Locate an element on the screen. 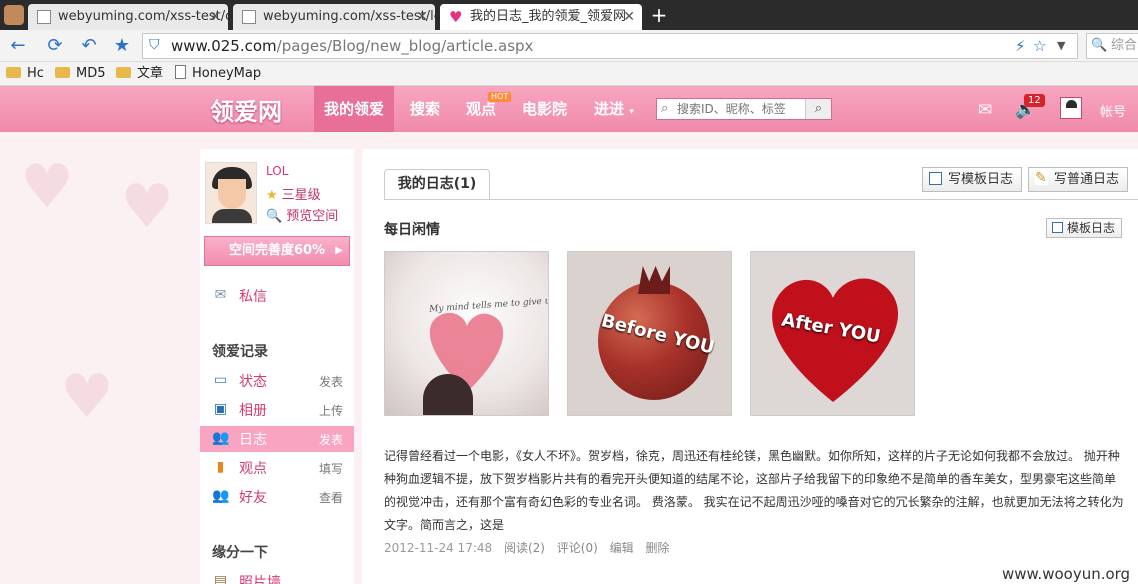 This screenshot has height=584, width=1138. nav-more: 进进 ▾ is located at coordinates (614, 109).